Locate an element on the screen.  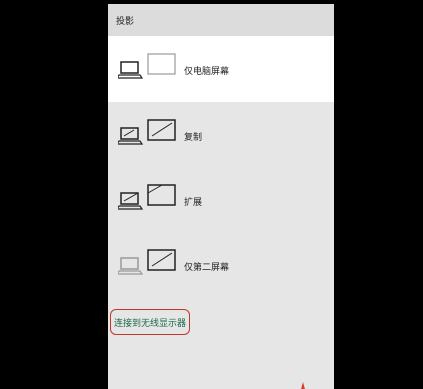
option-extend: 扩展 is located at coordinates (221, 199).